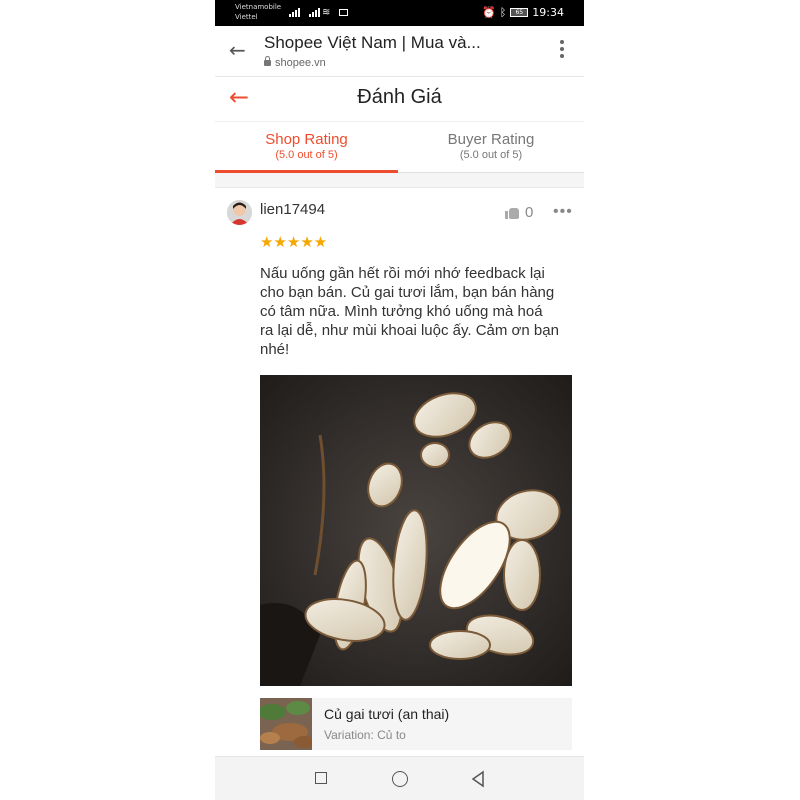 The height and width of the screenshot is (800, 800). What do you see at coordinates (365, 735) in the screenshot?
I see `product-variation: Variation: Củ to` at bounding box center [365, 735].